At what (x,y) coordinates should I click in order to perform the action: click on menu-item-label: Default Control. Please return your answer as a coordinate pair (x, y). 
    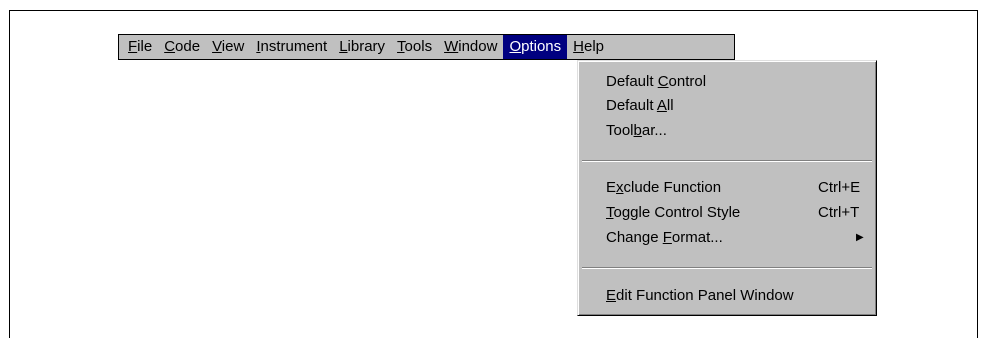
    Looking at the image, I should click on (656, 81).